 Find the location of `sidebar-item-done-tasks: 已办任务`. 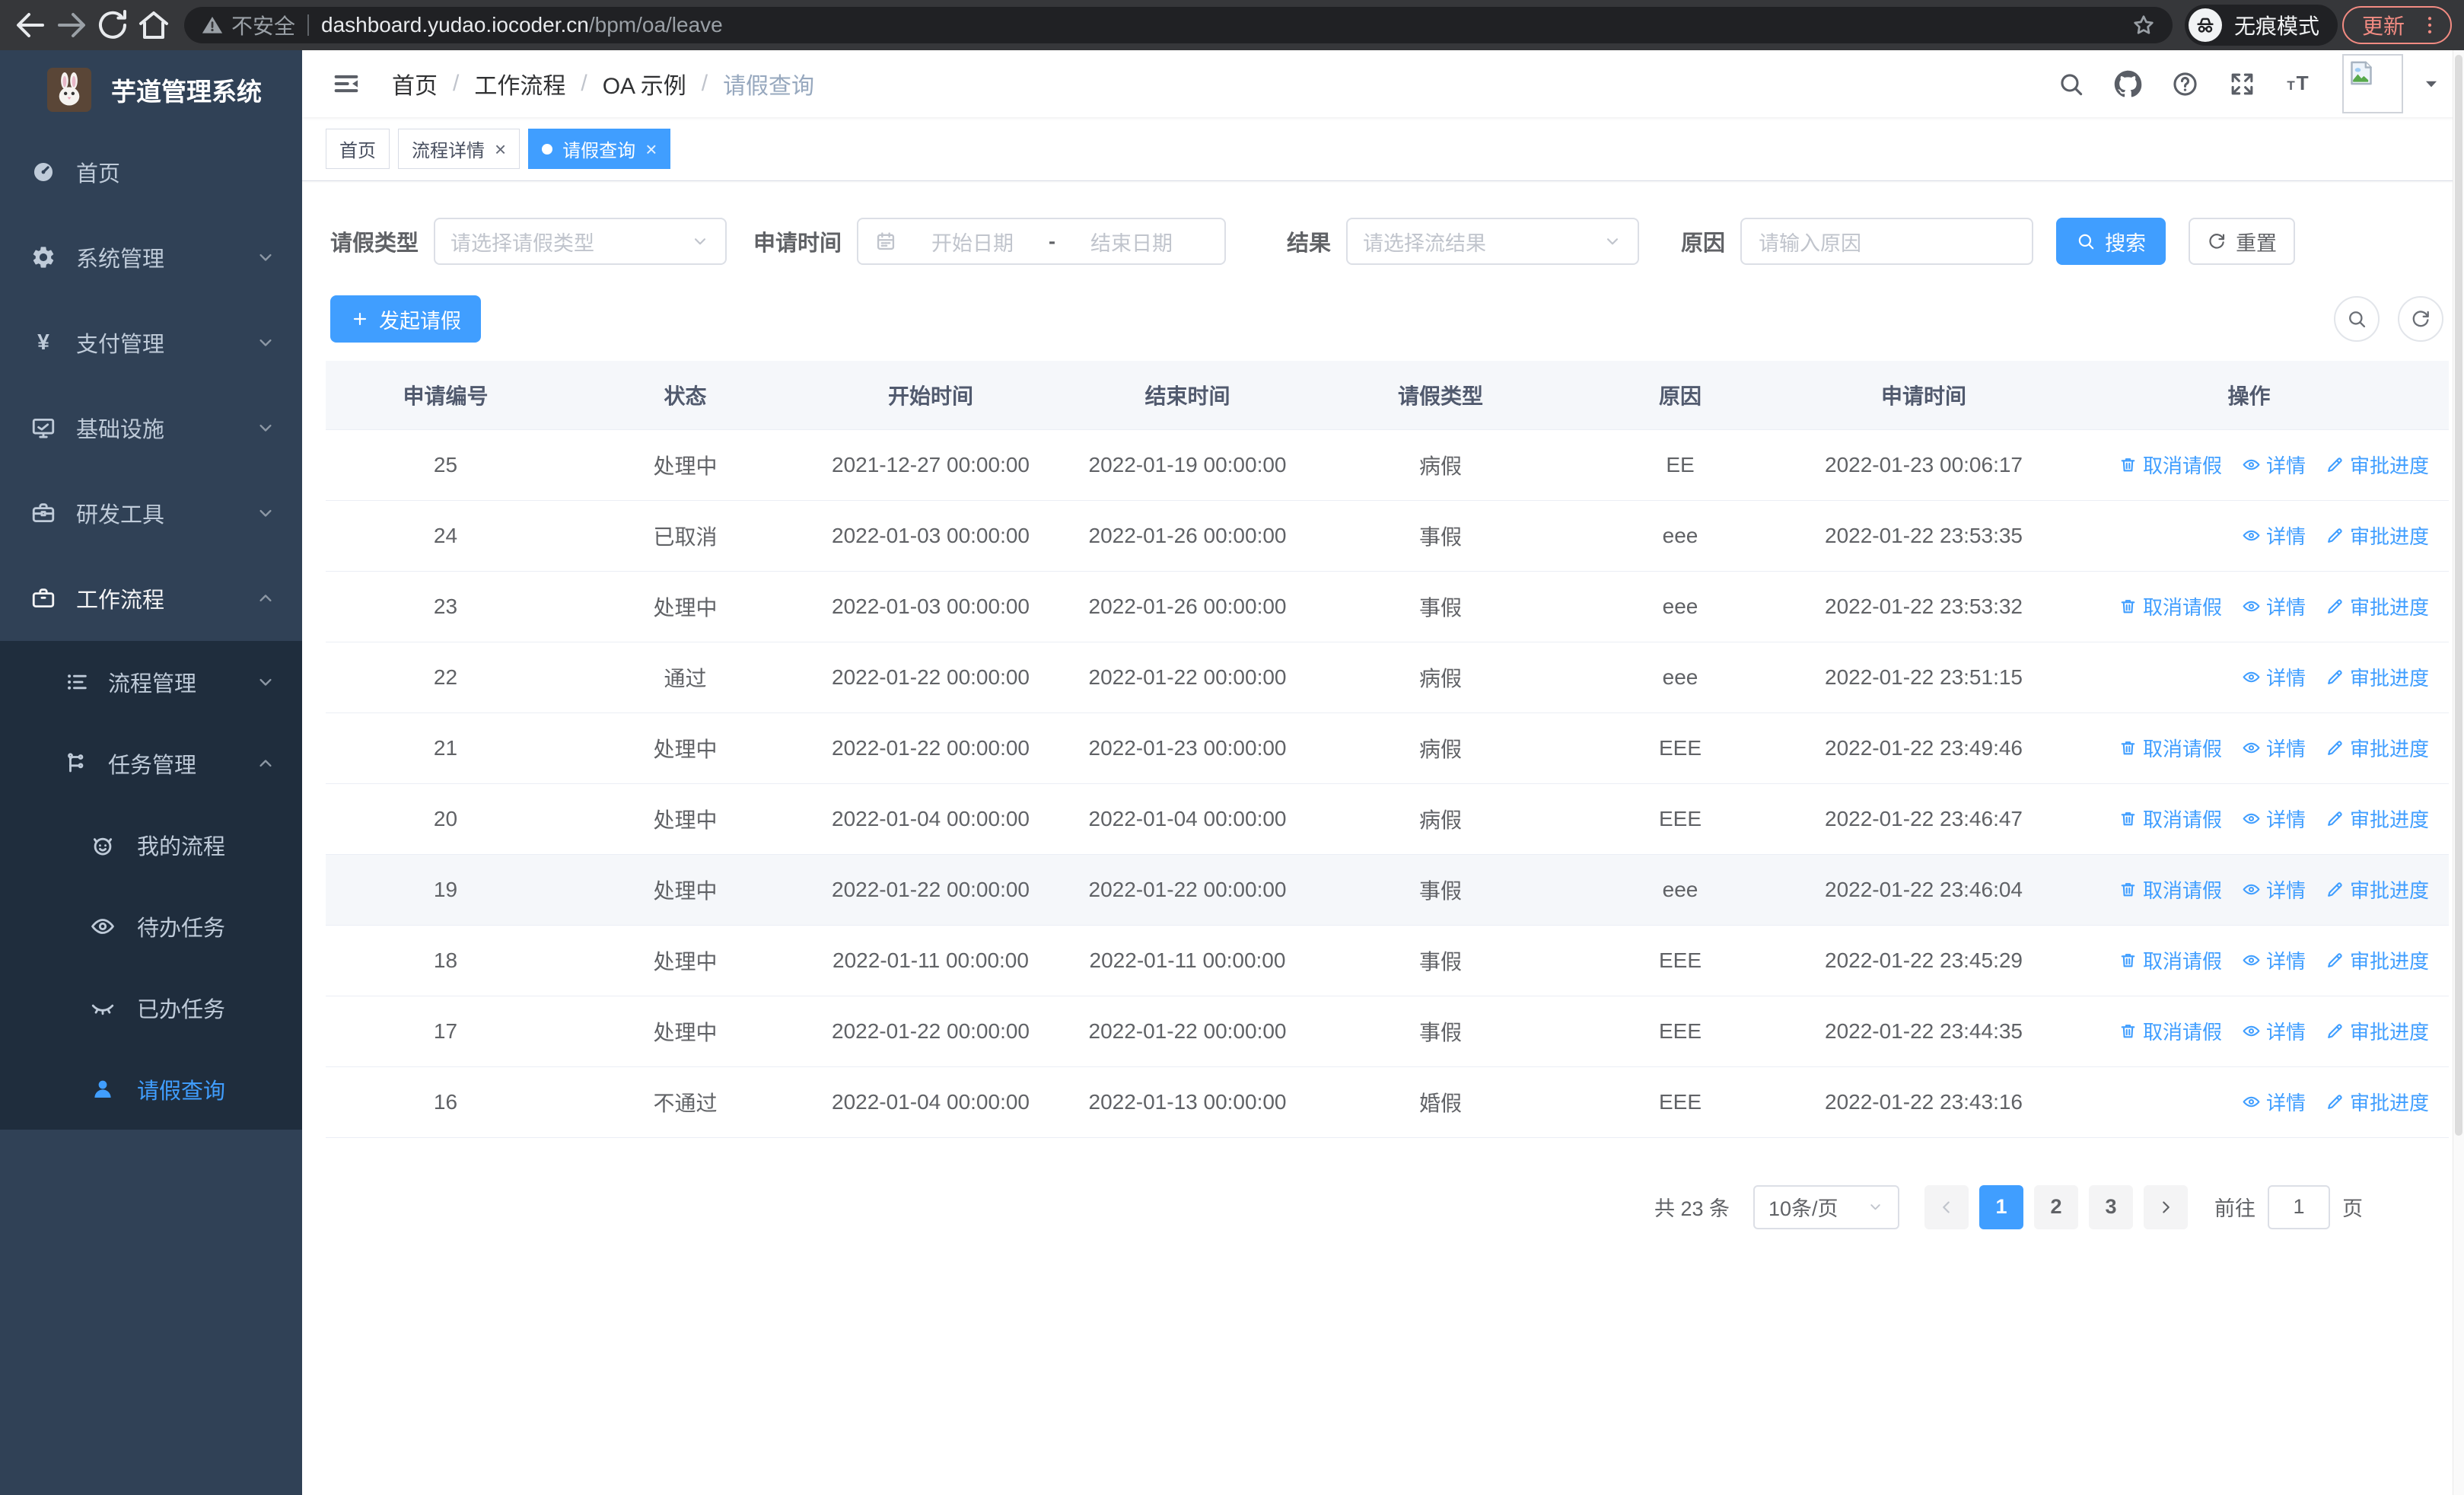

sidebar-item-done-tasks: 已办任务 is located at coordinates (151, 1008).